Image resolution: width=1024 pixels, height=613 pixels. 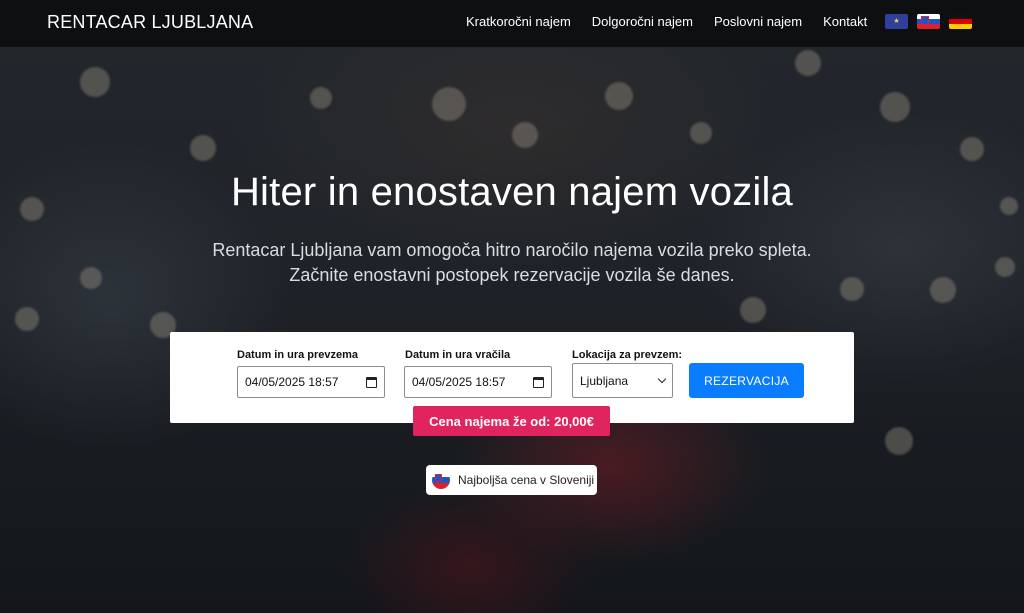 What do you see at coordinates (604, 380) in the screenshot?
I see `location-value: Ljubljana` at bounding box center [604, 380].